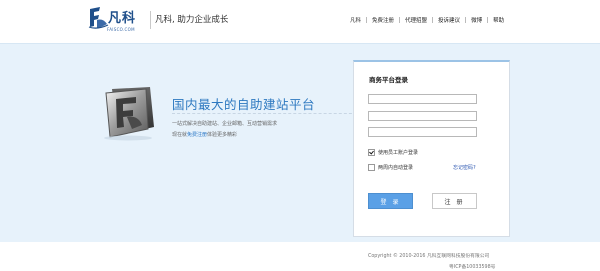  I want to click on login-title: 商务平台登录, so click(388, 80).